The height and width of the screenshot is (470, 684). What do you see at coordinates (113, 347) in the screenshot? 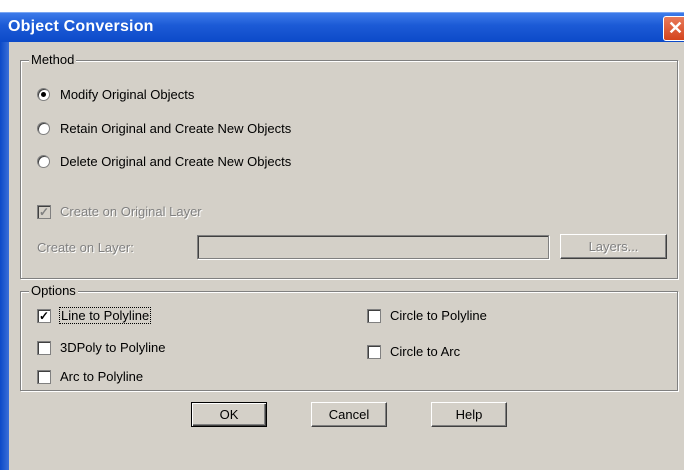
I see `3dpoly-to-polyline-label: 3DPoly to Polyline` at bounding box center [113, 347].